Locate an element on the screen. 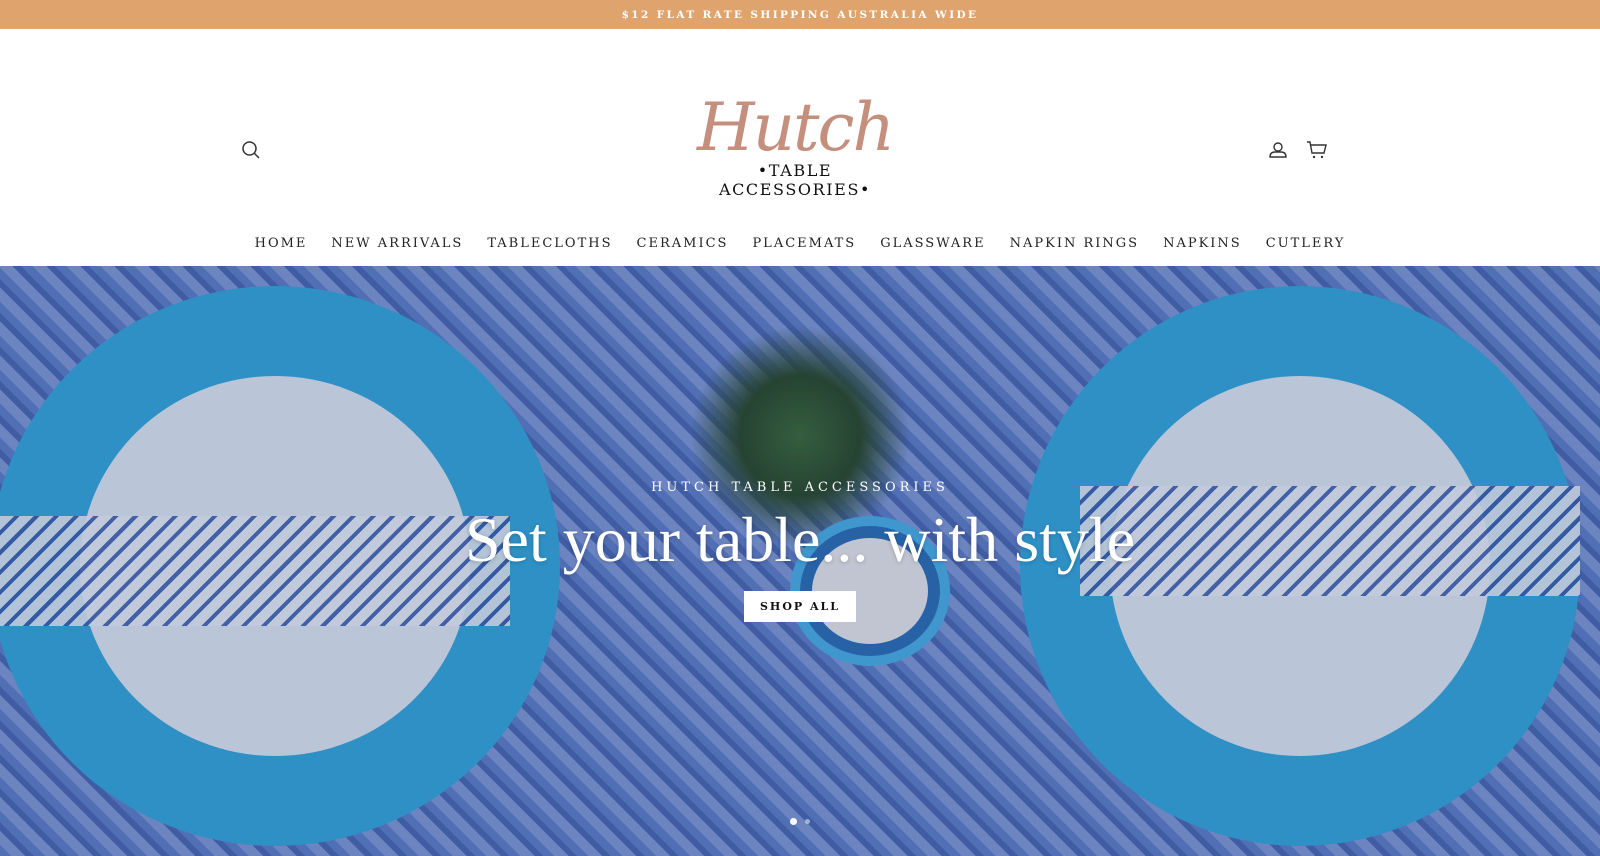  logo: Hutch •TABLE ACCESSORIES• is located at coordinates (795, 144).